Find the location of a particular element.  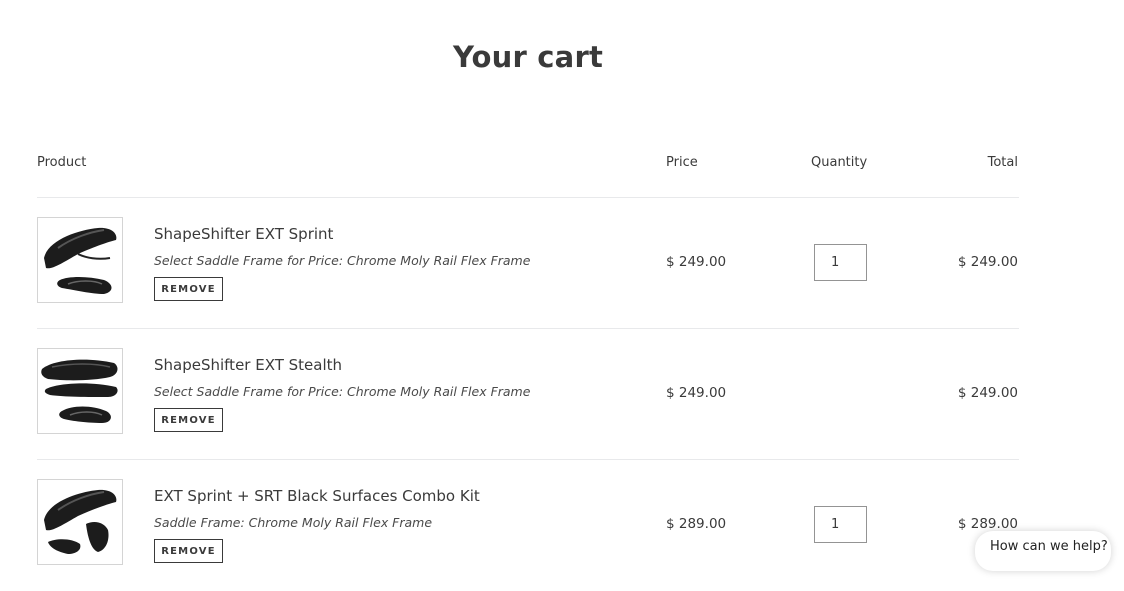

help-chat-widget: How can we help? is located at coordinates (1043, 551).